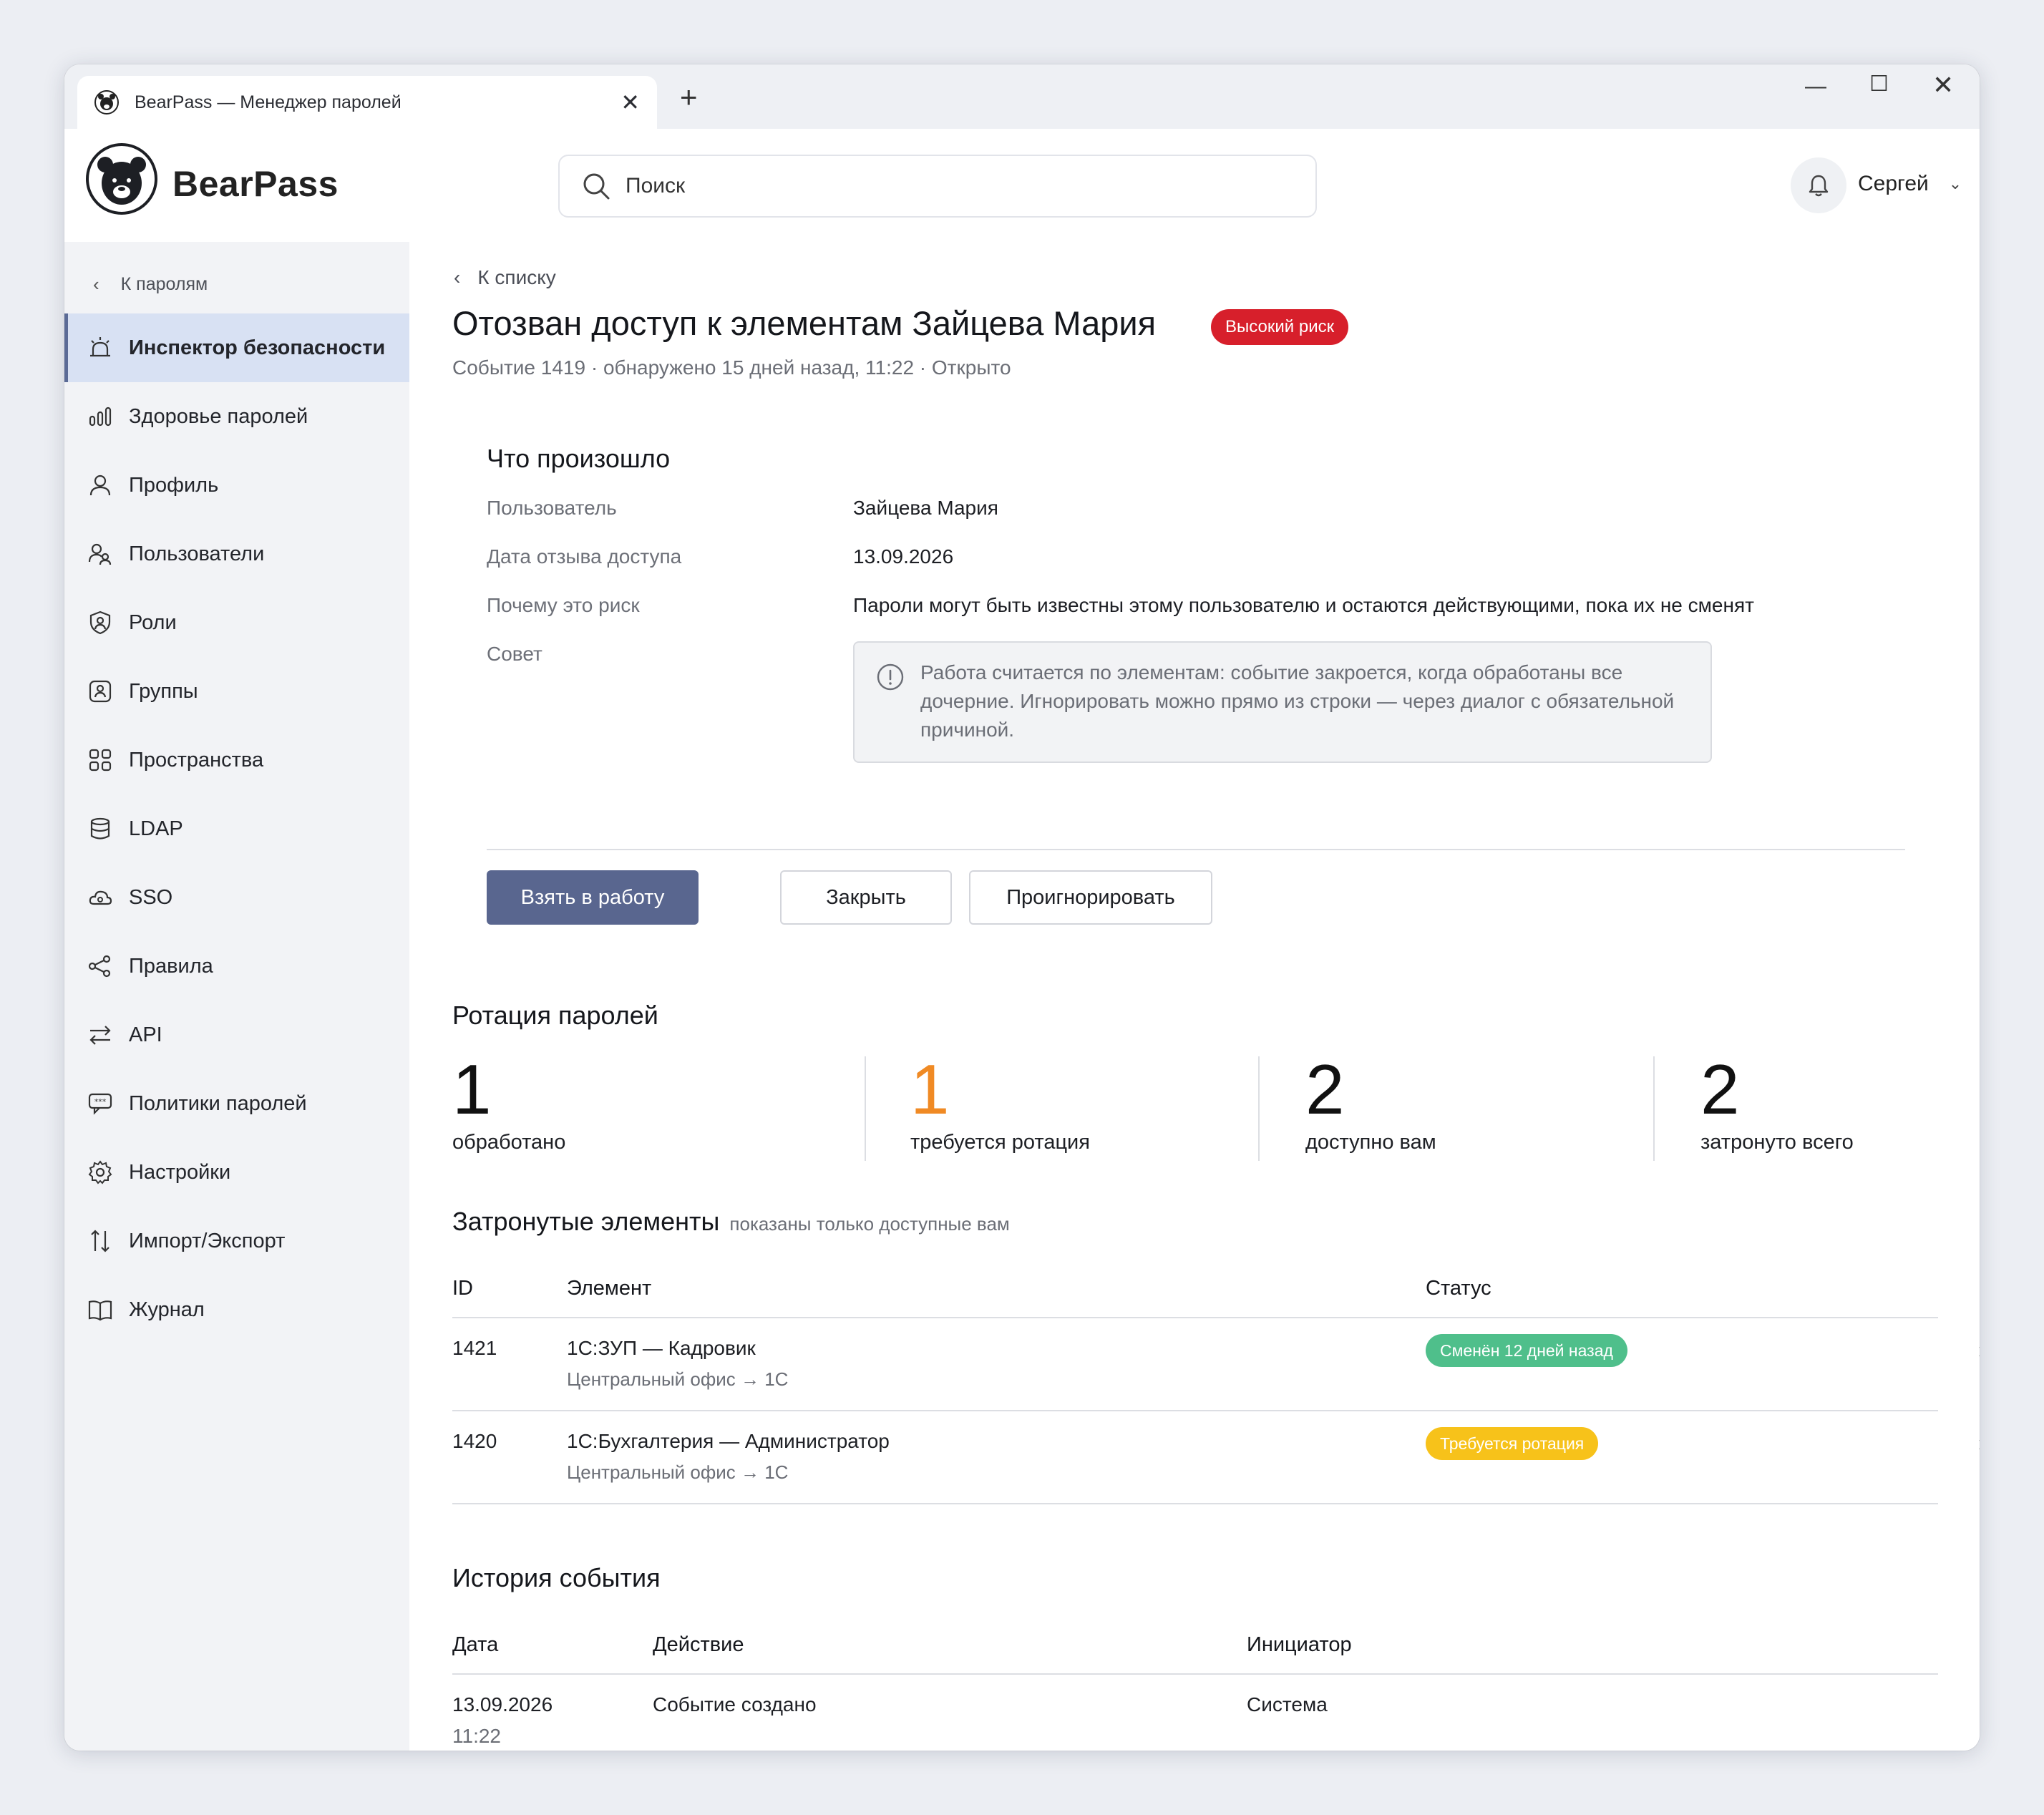 Image resolution: width=2044 pixels, height=1815 pixels. Describe the element at coordinates (101, 485) in the screenshot. I see `user-icon` at that location.